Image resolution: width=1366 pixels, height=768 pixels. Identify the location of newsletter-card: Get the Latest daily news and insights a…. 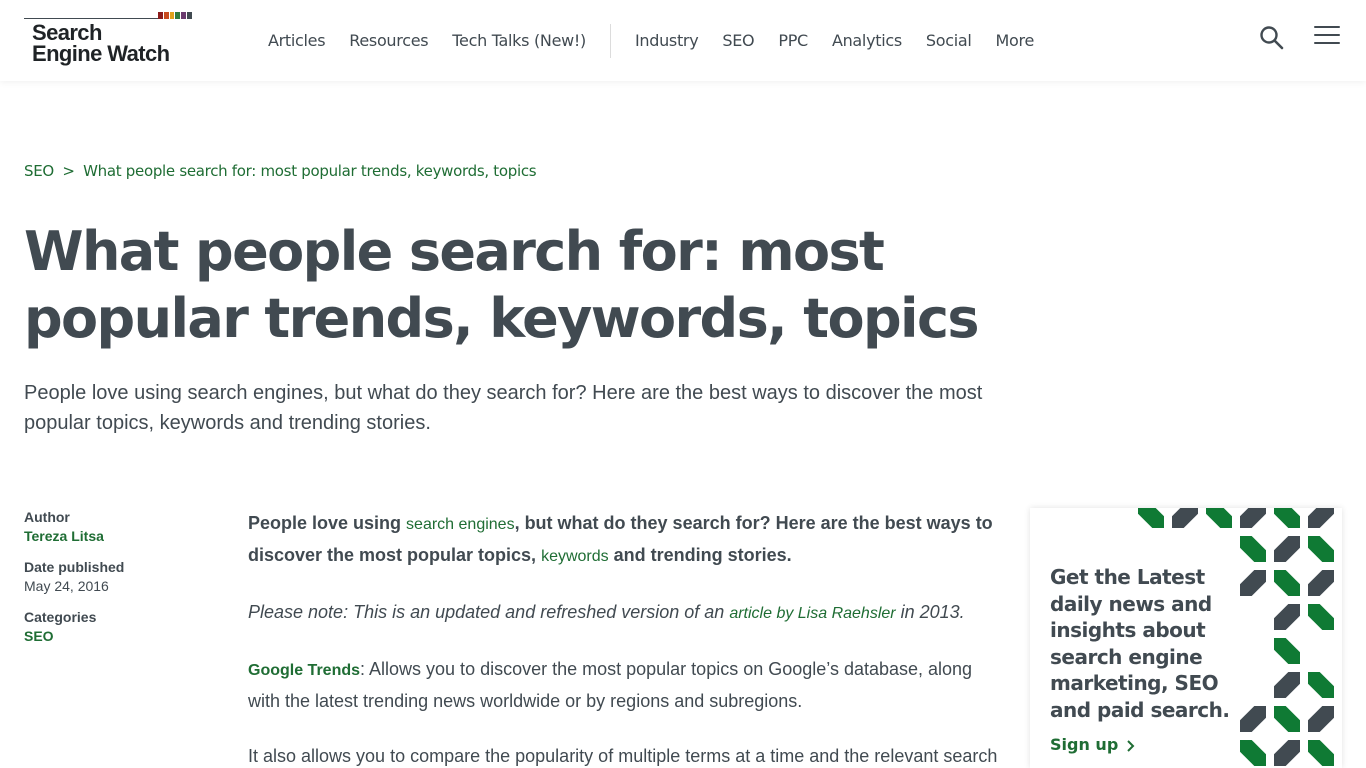
(1186, 638).